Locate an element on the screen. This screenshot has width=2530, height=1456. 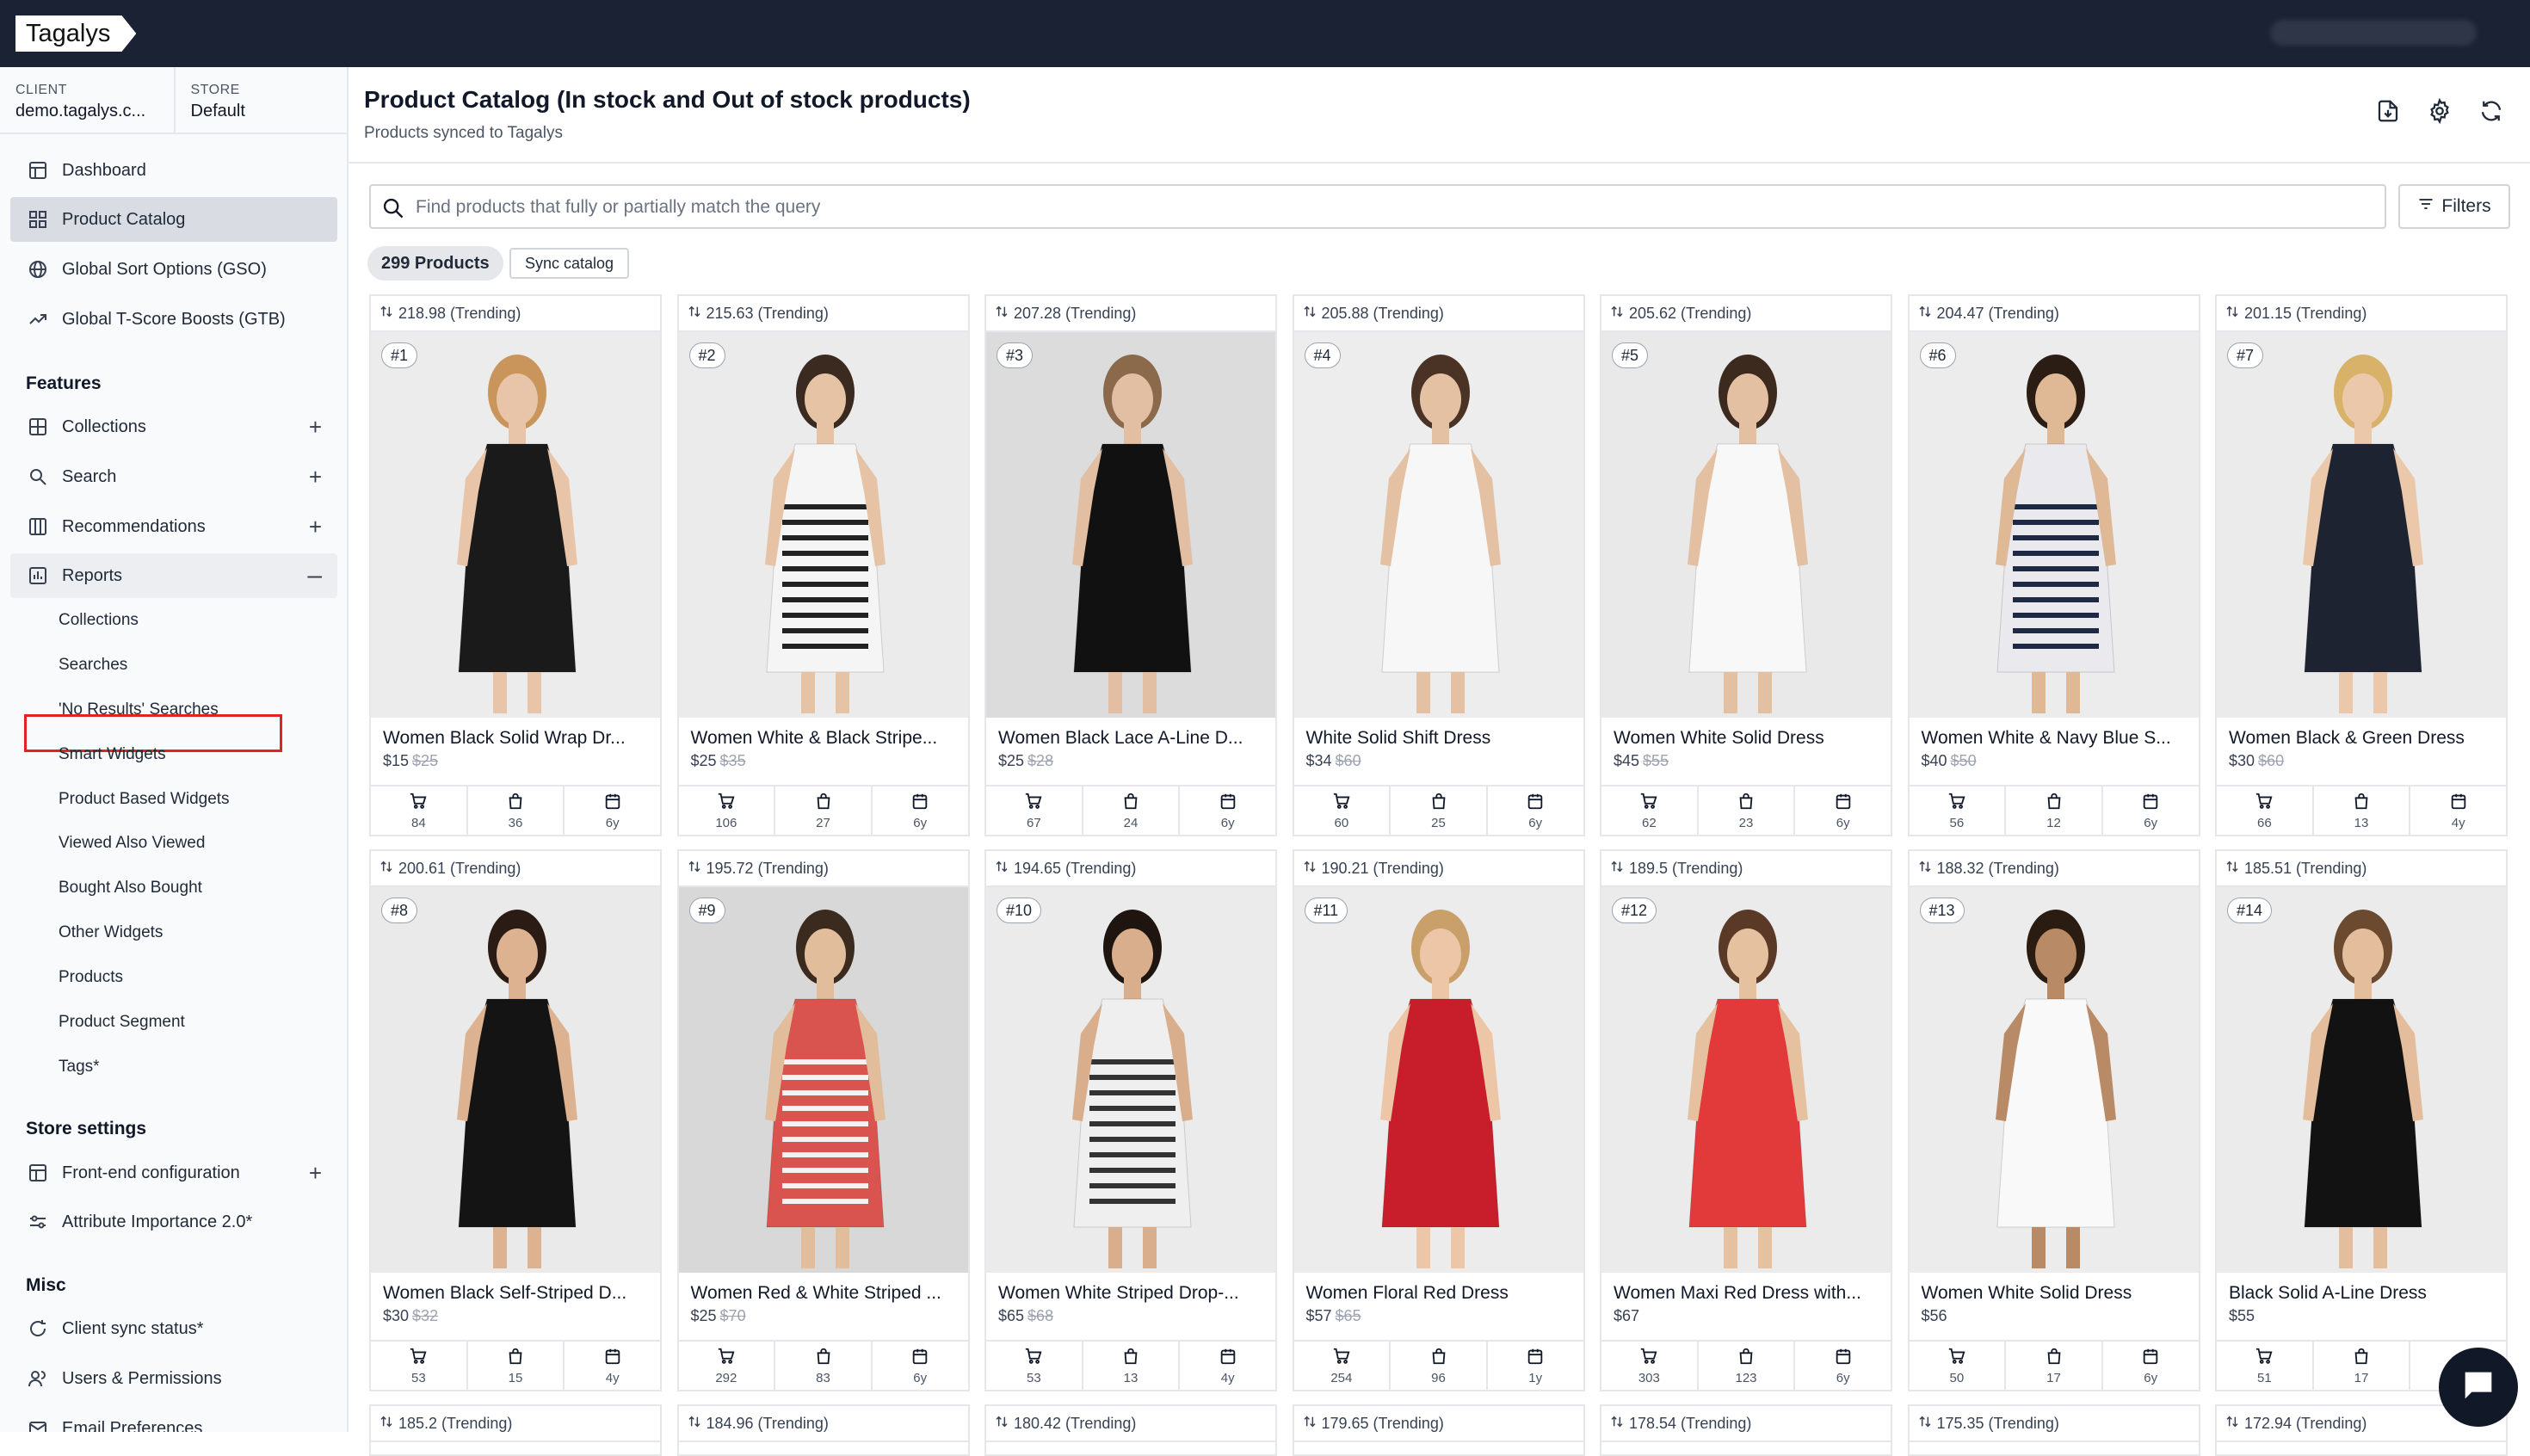
product-image: #9 is located at coordinates (823, 1080).